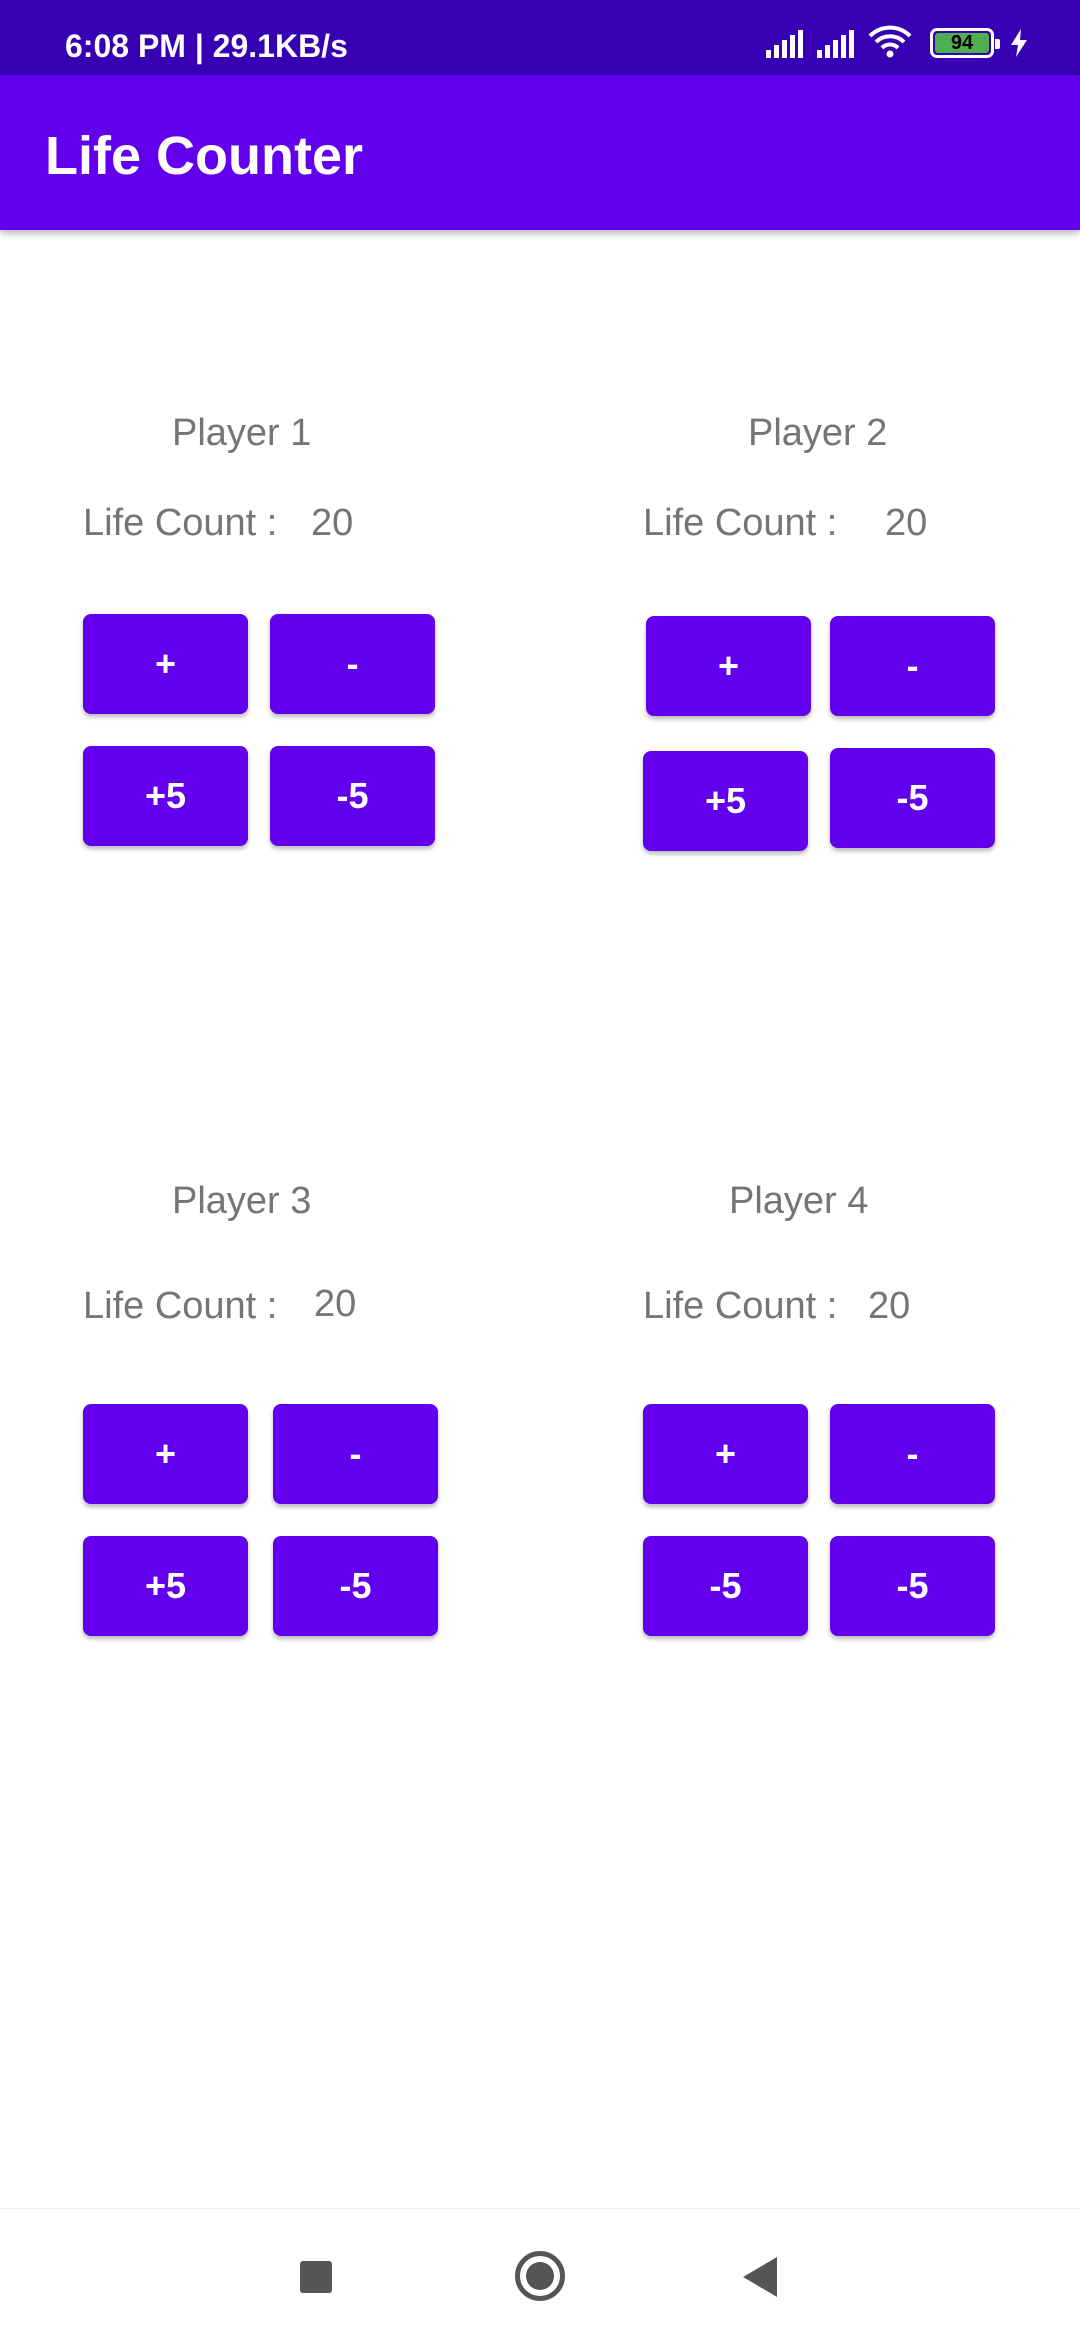  What do you see at coordinates (890, 41) in the screenshot?
I see `wifi-icon` at bounding box center [890, 41].